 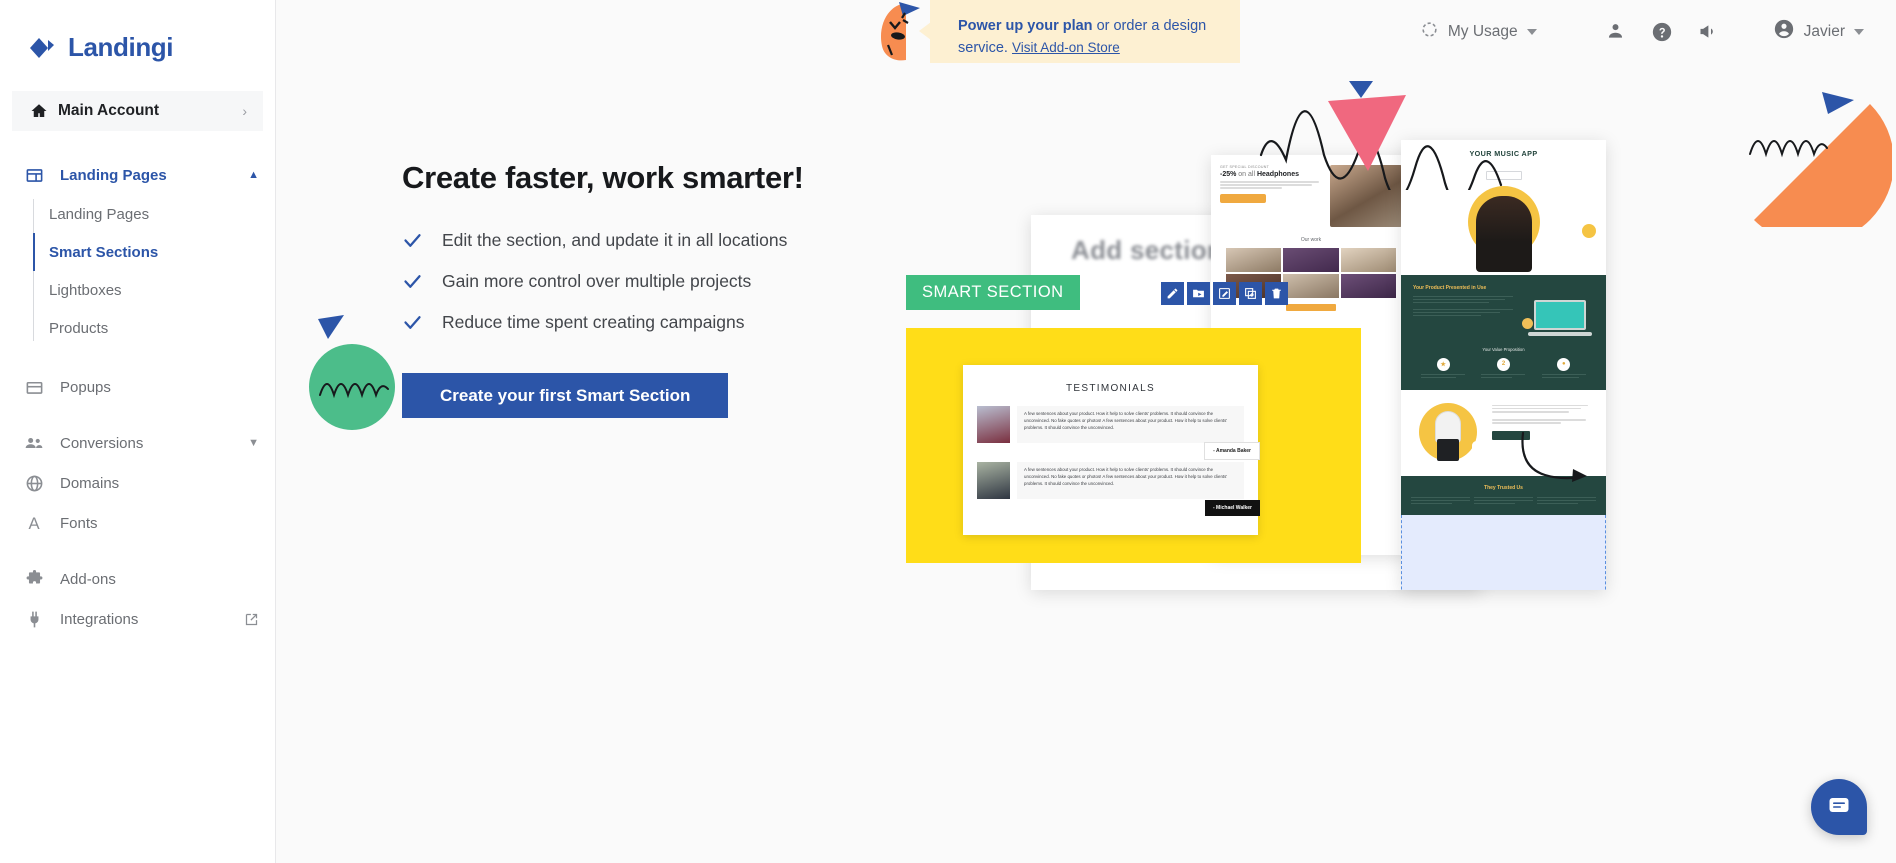 I want to click on feature-item: Reduce time spent creating campaigns, so click(x=682, y=322).